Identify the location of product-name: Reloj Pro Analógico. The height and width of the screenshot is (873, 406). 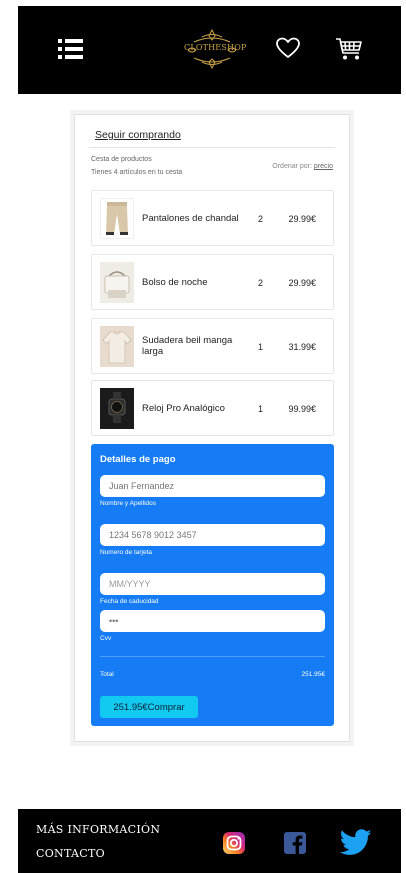
(183, 408).